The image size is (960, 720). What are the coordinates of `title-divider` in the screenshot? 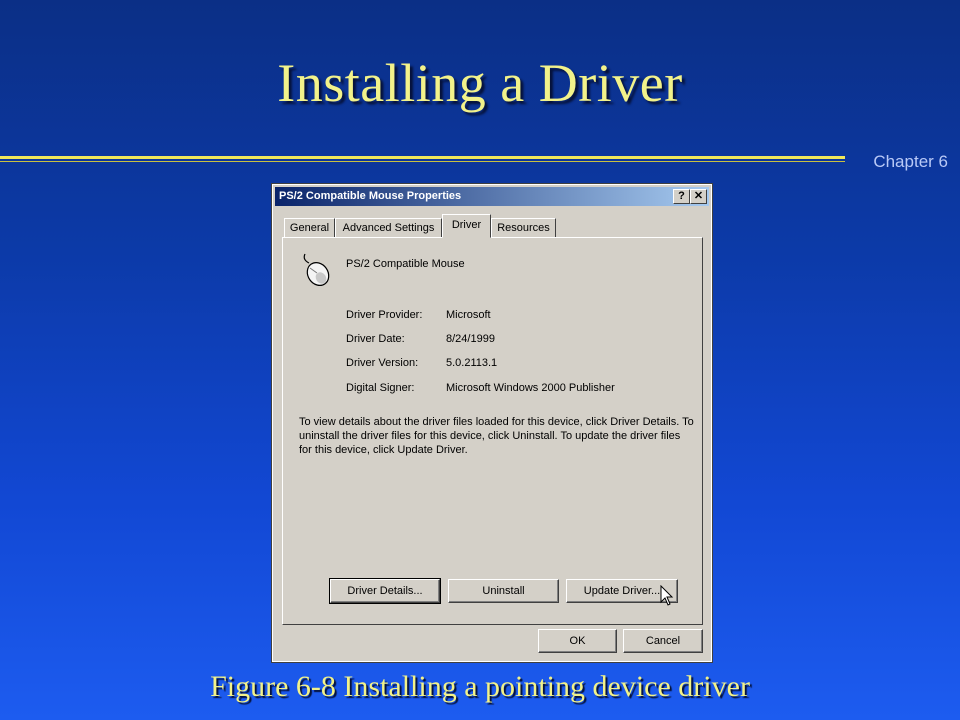 It's located at (422, 157).